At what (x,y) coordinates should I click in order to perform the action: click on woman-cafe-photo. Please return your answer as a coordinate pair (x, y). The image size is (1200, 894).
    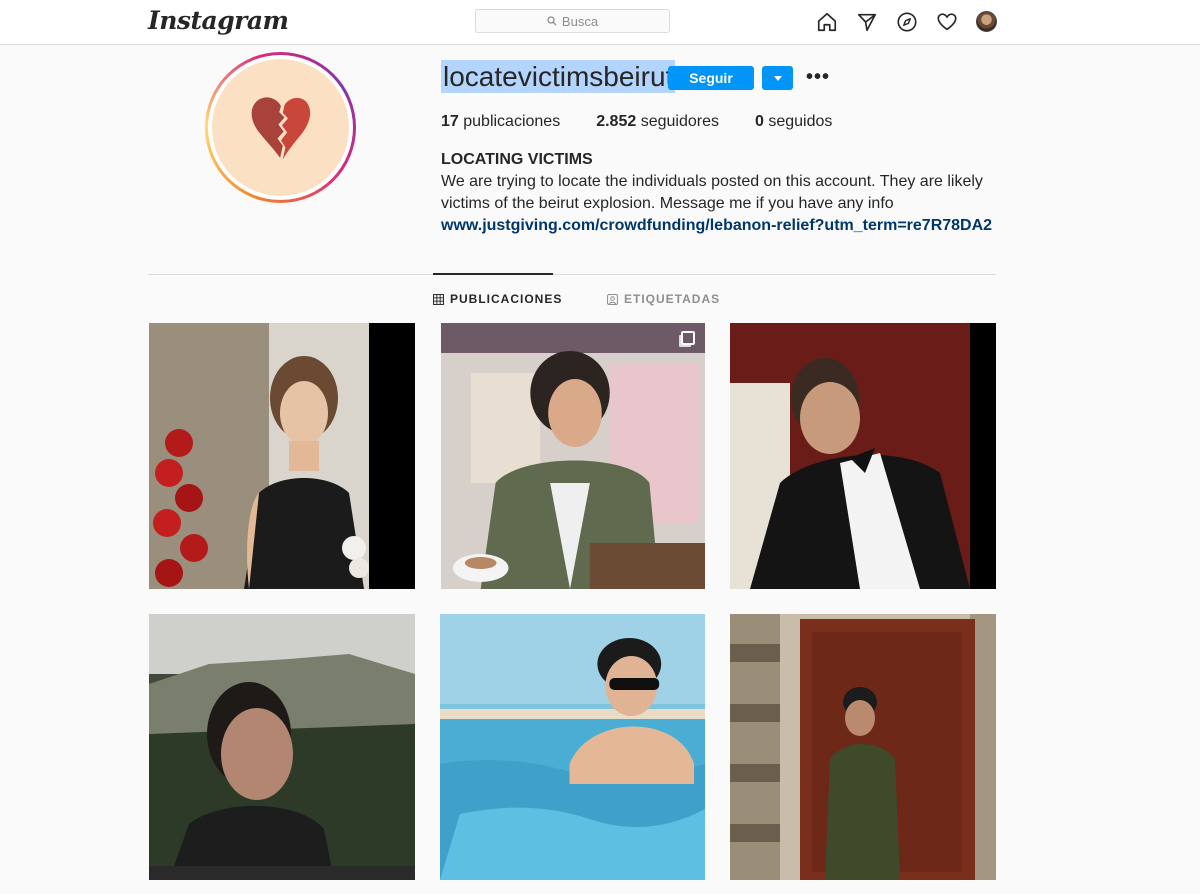
    Looking at the image, I should click on (573, 456).